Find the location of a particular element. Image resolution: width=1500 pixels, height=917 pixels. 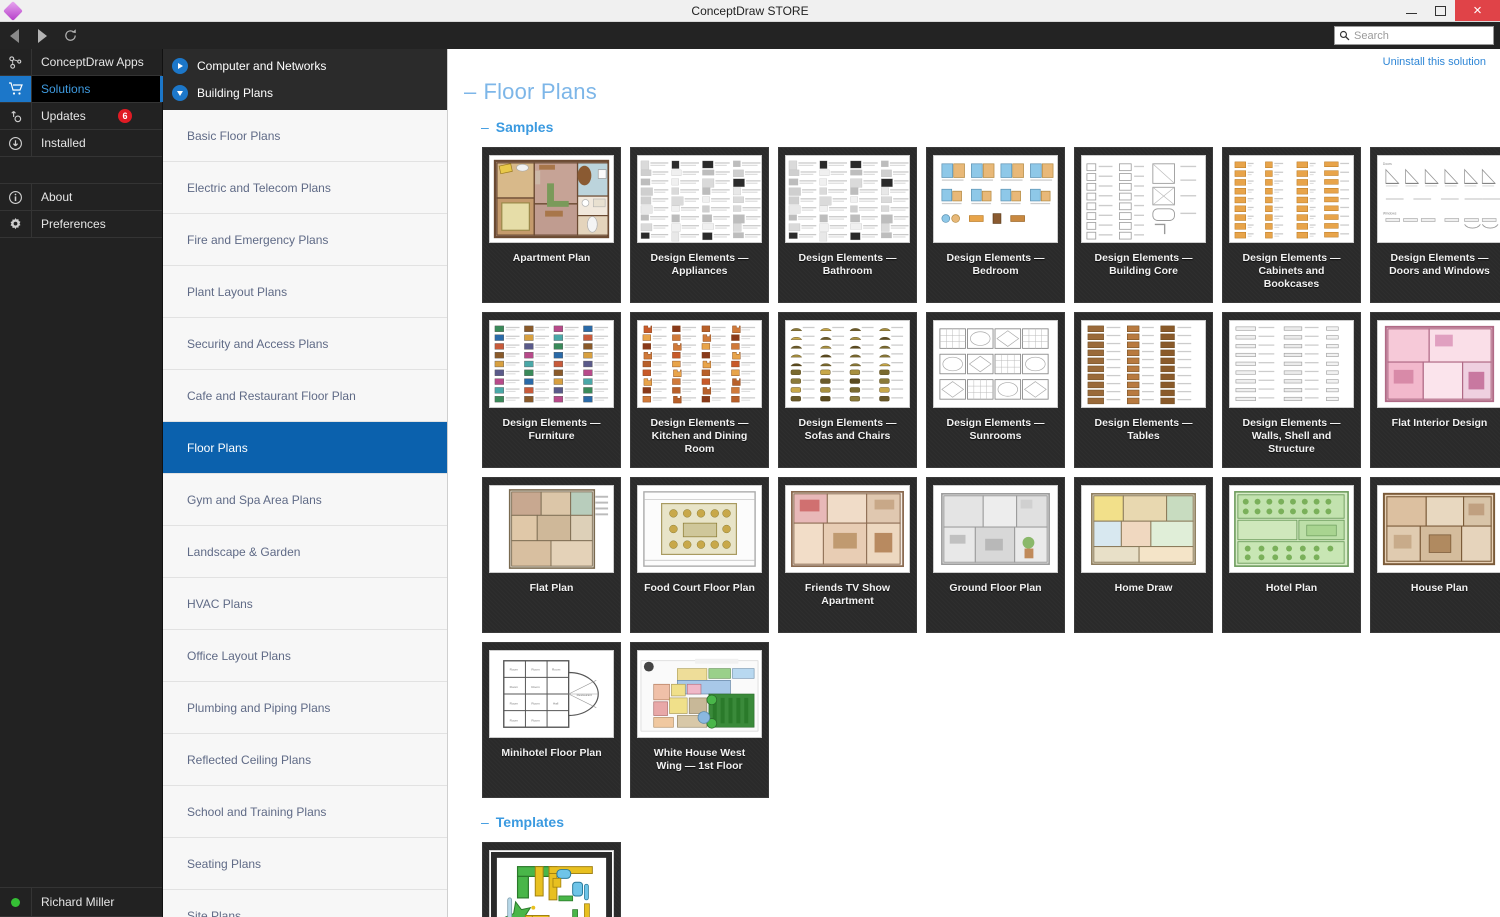

category-item: Basic Floor Plans is located at coordinates (305, 136).